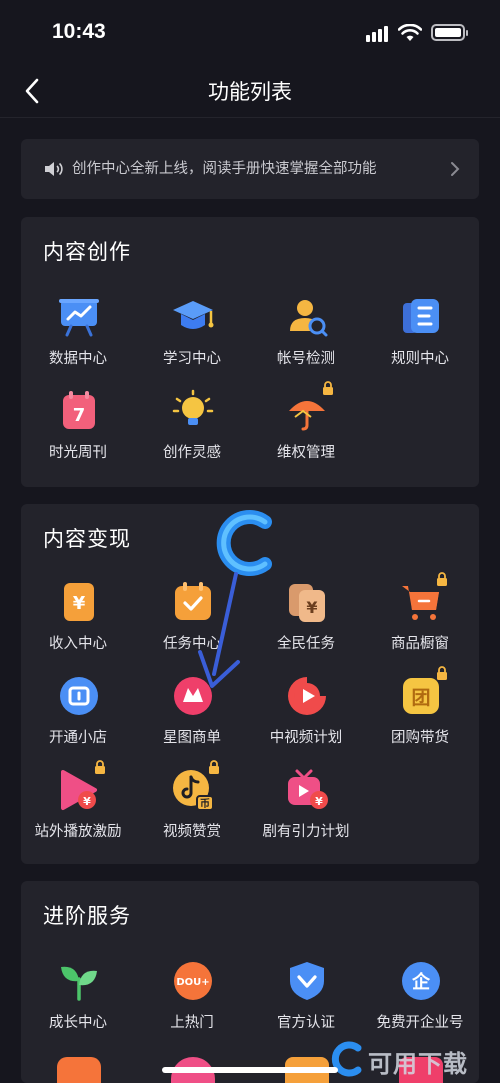 This screenshot has height=1083, width=500. I want to click on item-label: 星图商单, so click(192, 738).